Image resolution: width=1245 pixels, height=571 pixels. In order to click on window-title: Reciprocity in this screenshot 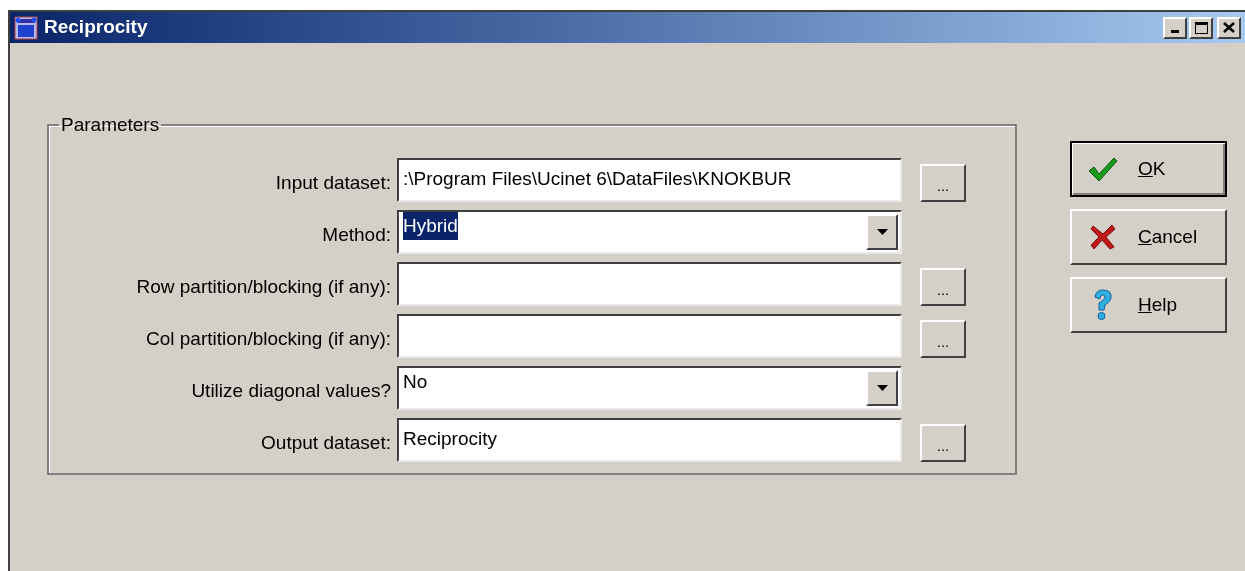, I will do `click(96, 27)`.